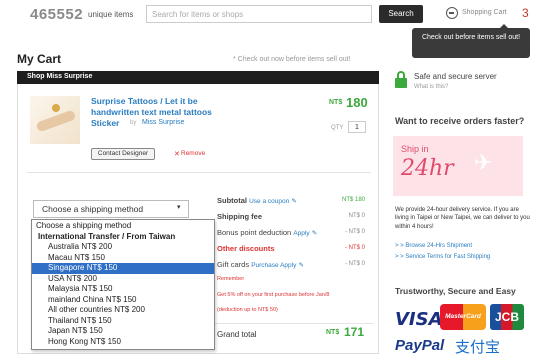  I want to click on secure-server-title: Safe and secure server, so click(455, 76).